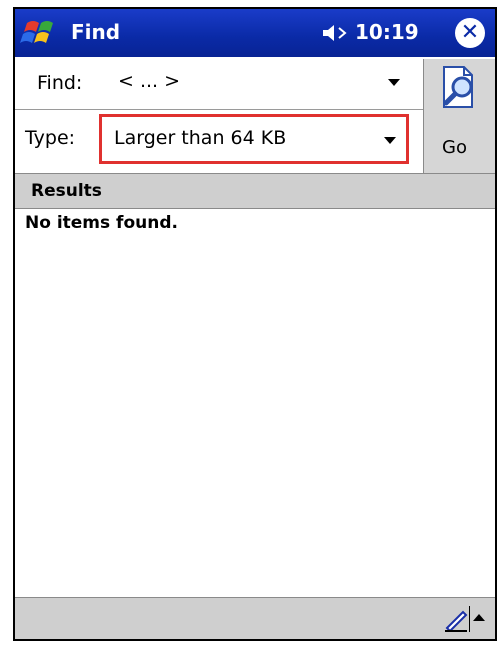 The height and width of the screenshot is (646, 502). I want to click on find-combo: < ... >, so click(258, 86).